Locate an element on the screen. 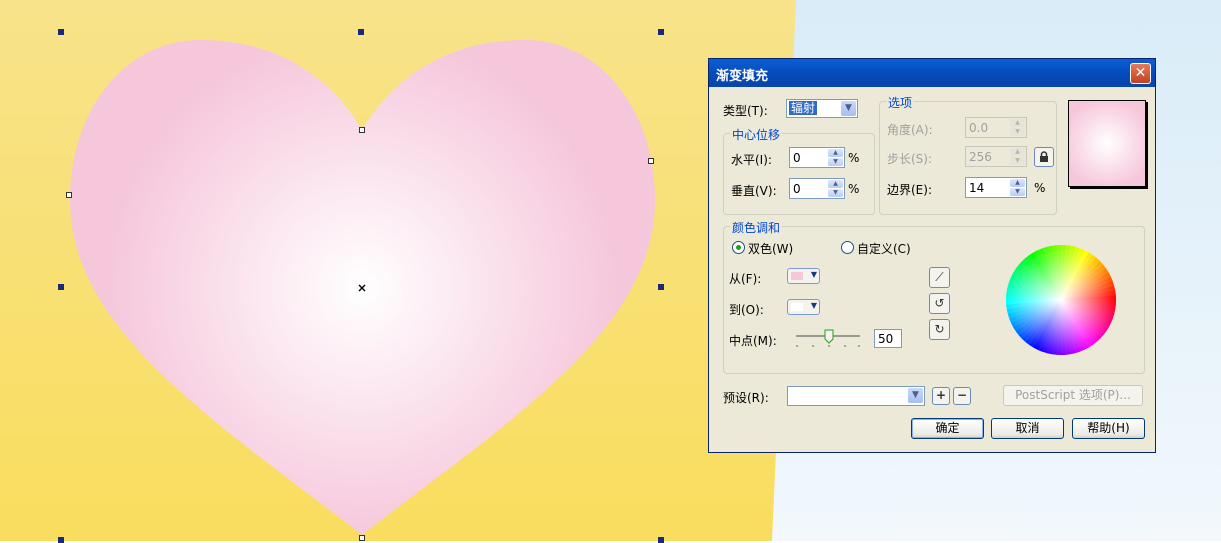 The height and width of the screenshot is (543, 1221). custom-radio is located at coordinates (847, 247).